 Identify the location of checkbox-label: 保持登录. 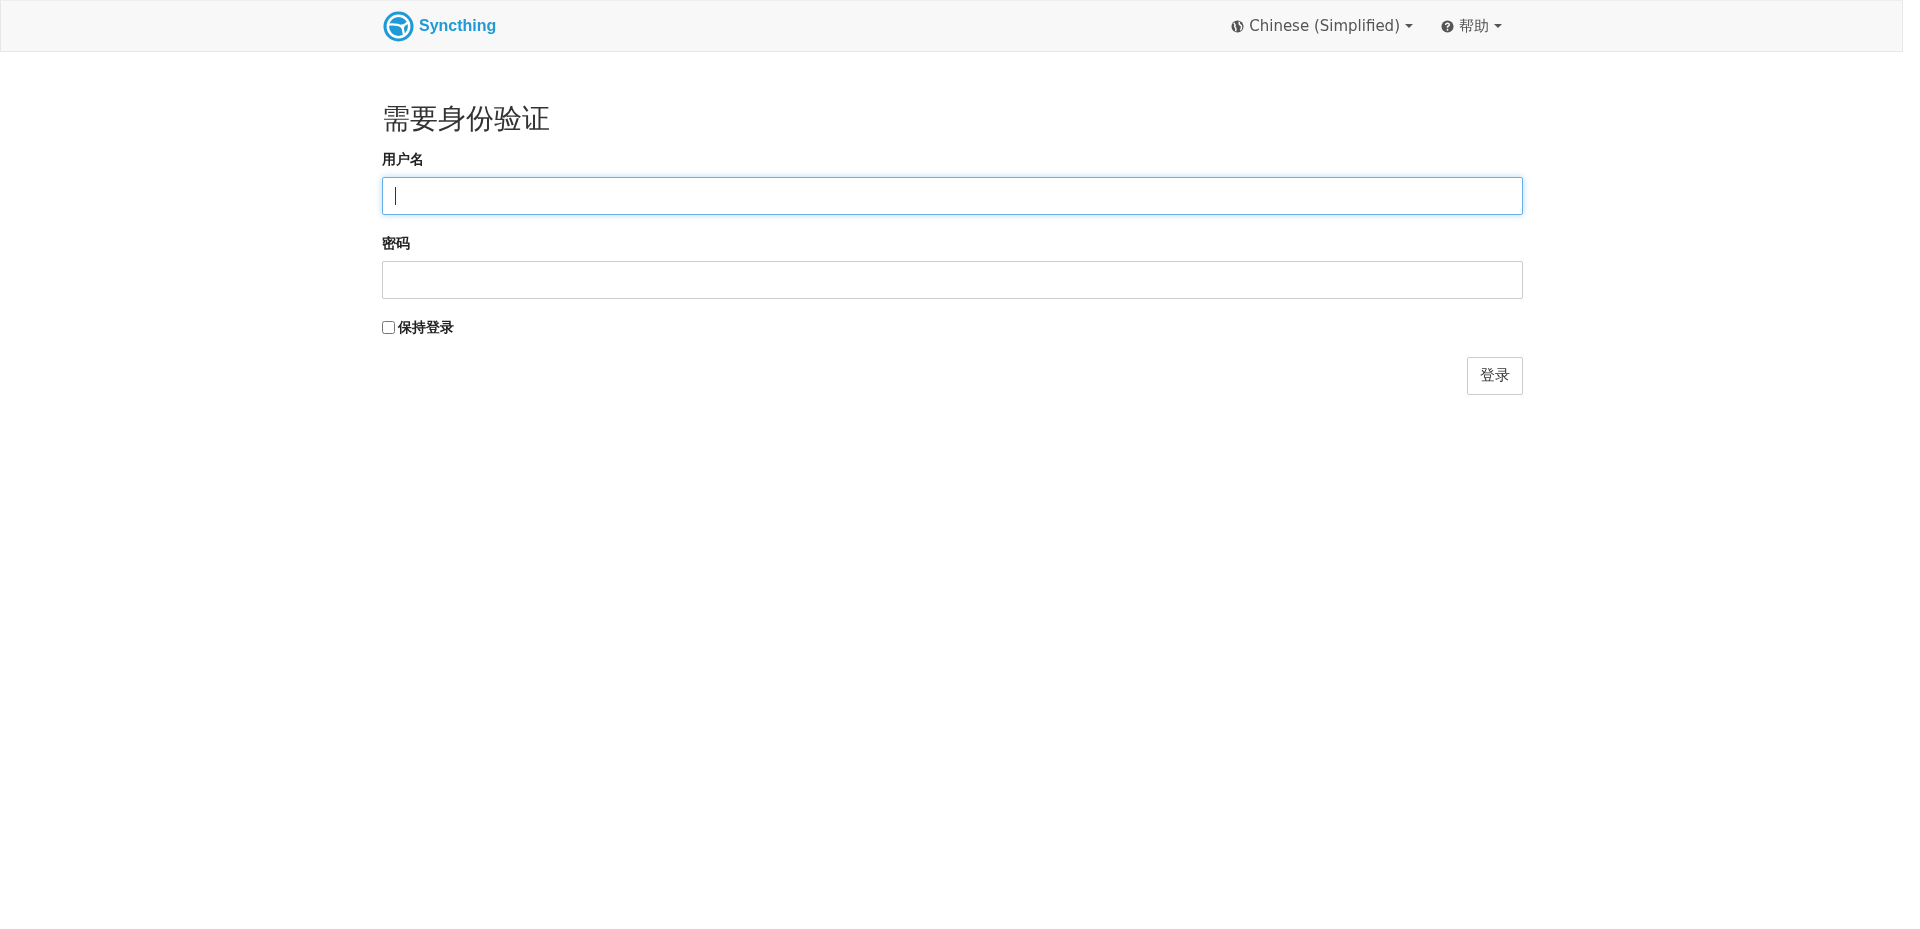
(426, 327).